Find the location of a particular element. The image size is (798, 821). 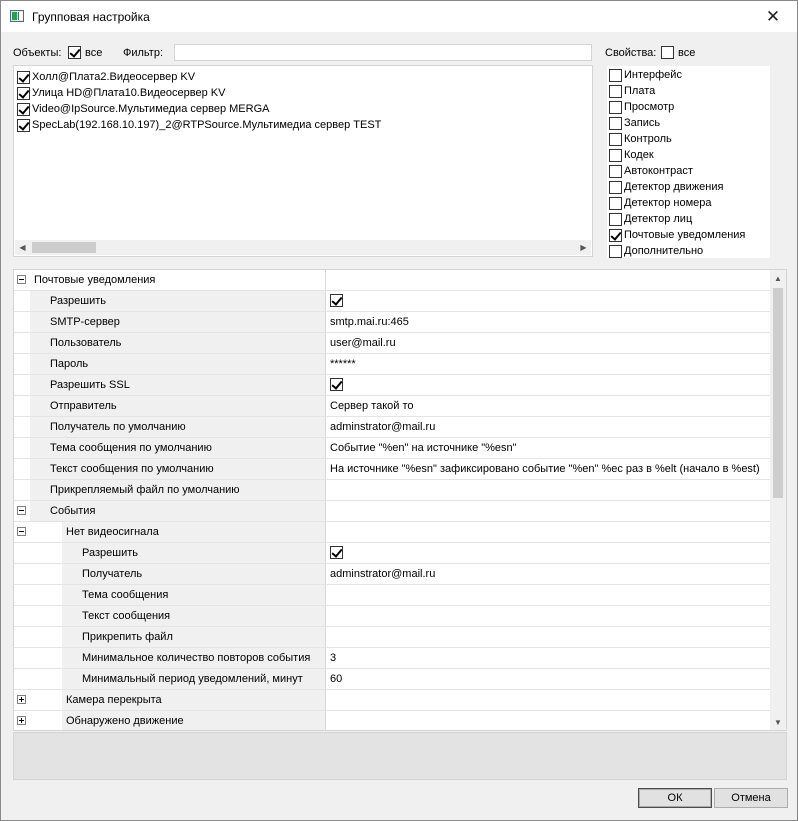

property-list-item: Детектор номера is located at coordinates (660, 203).